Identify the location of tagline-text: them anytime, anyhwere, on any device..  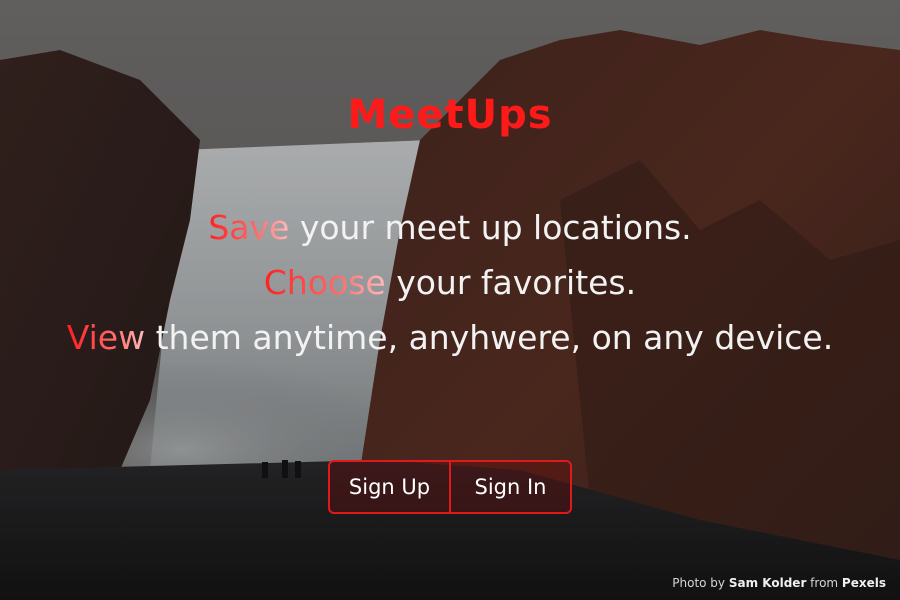
(489, 337).